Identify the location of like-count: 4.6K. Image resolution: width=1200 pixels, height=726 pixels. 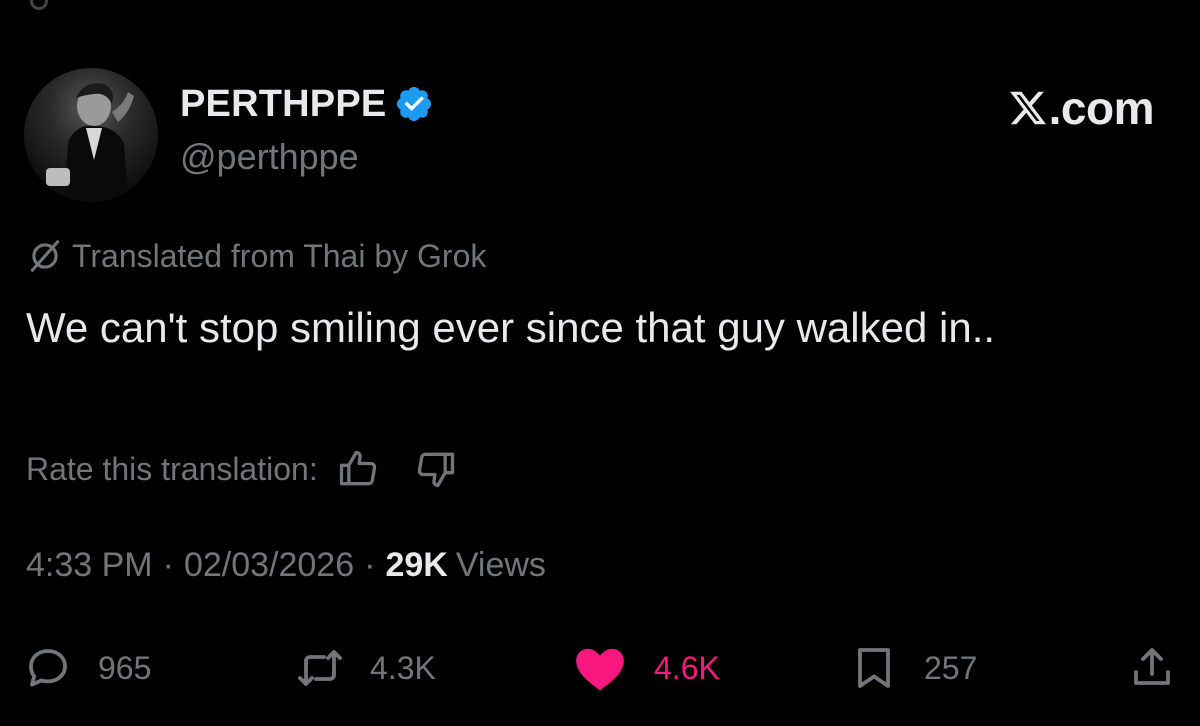
(687, 667).